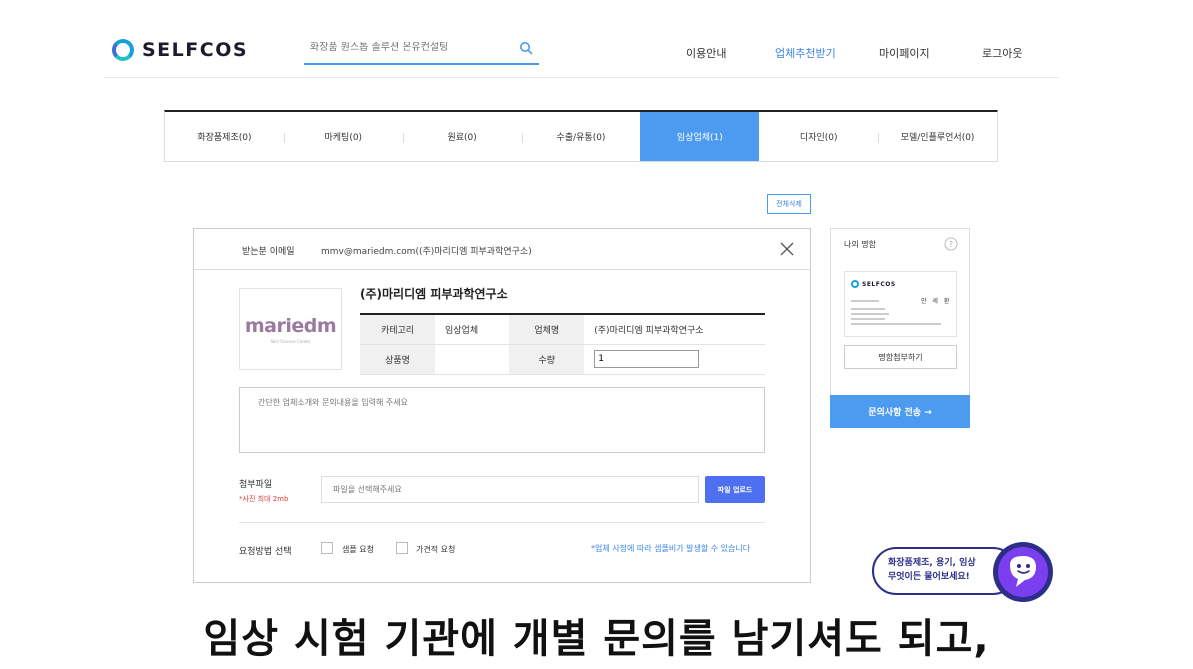 The height and width of the screenshot is (669, 1193). What do you see at coordinates (265, 552) in the screenshot?
I see `request-method-label: 요청방법 선택` at bounding box center [265, 552].